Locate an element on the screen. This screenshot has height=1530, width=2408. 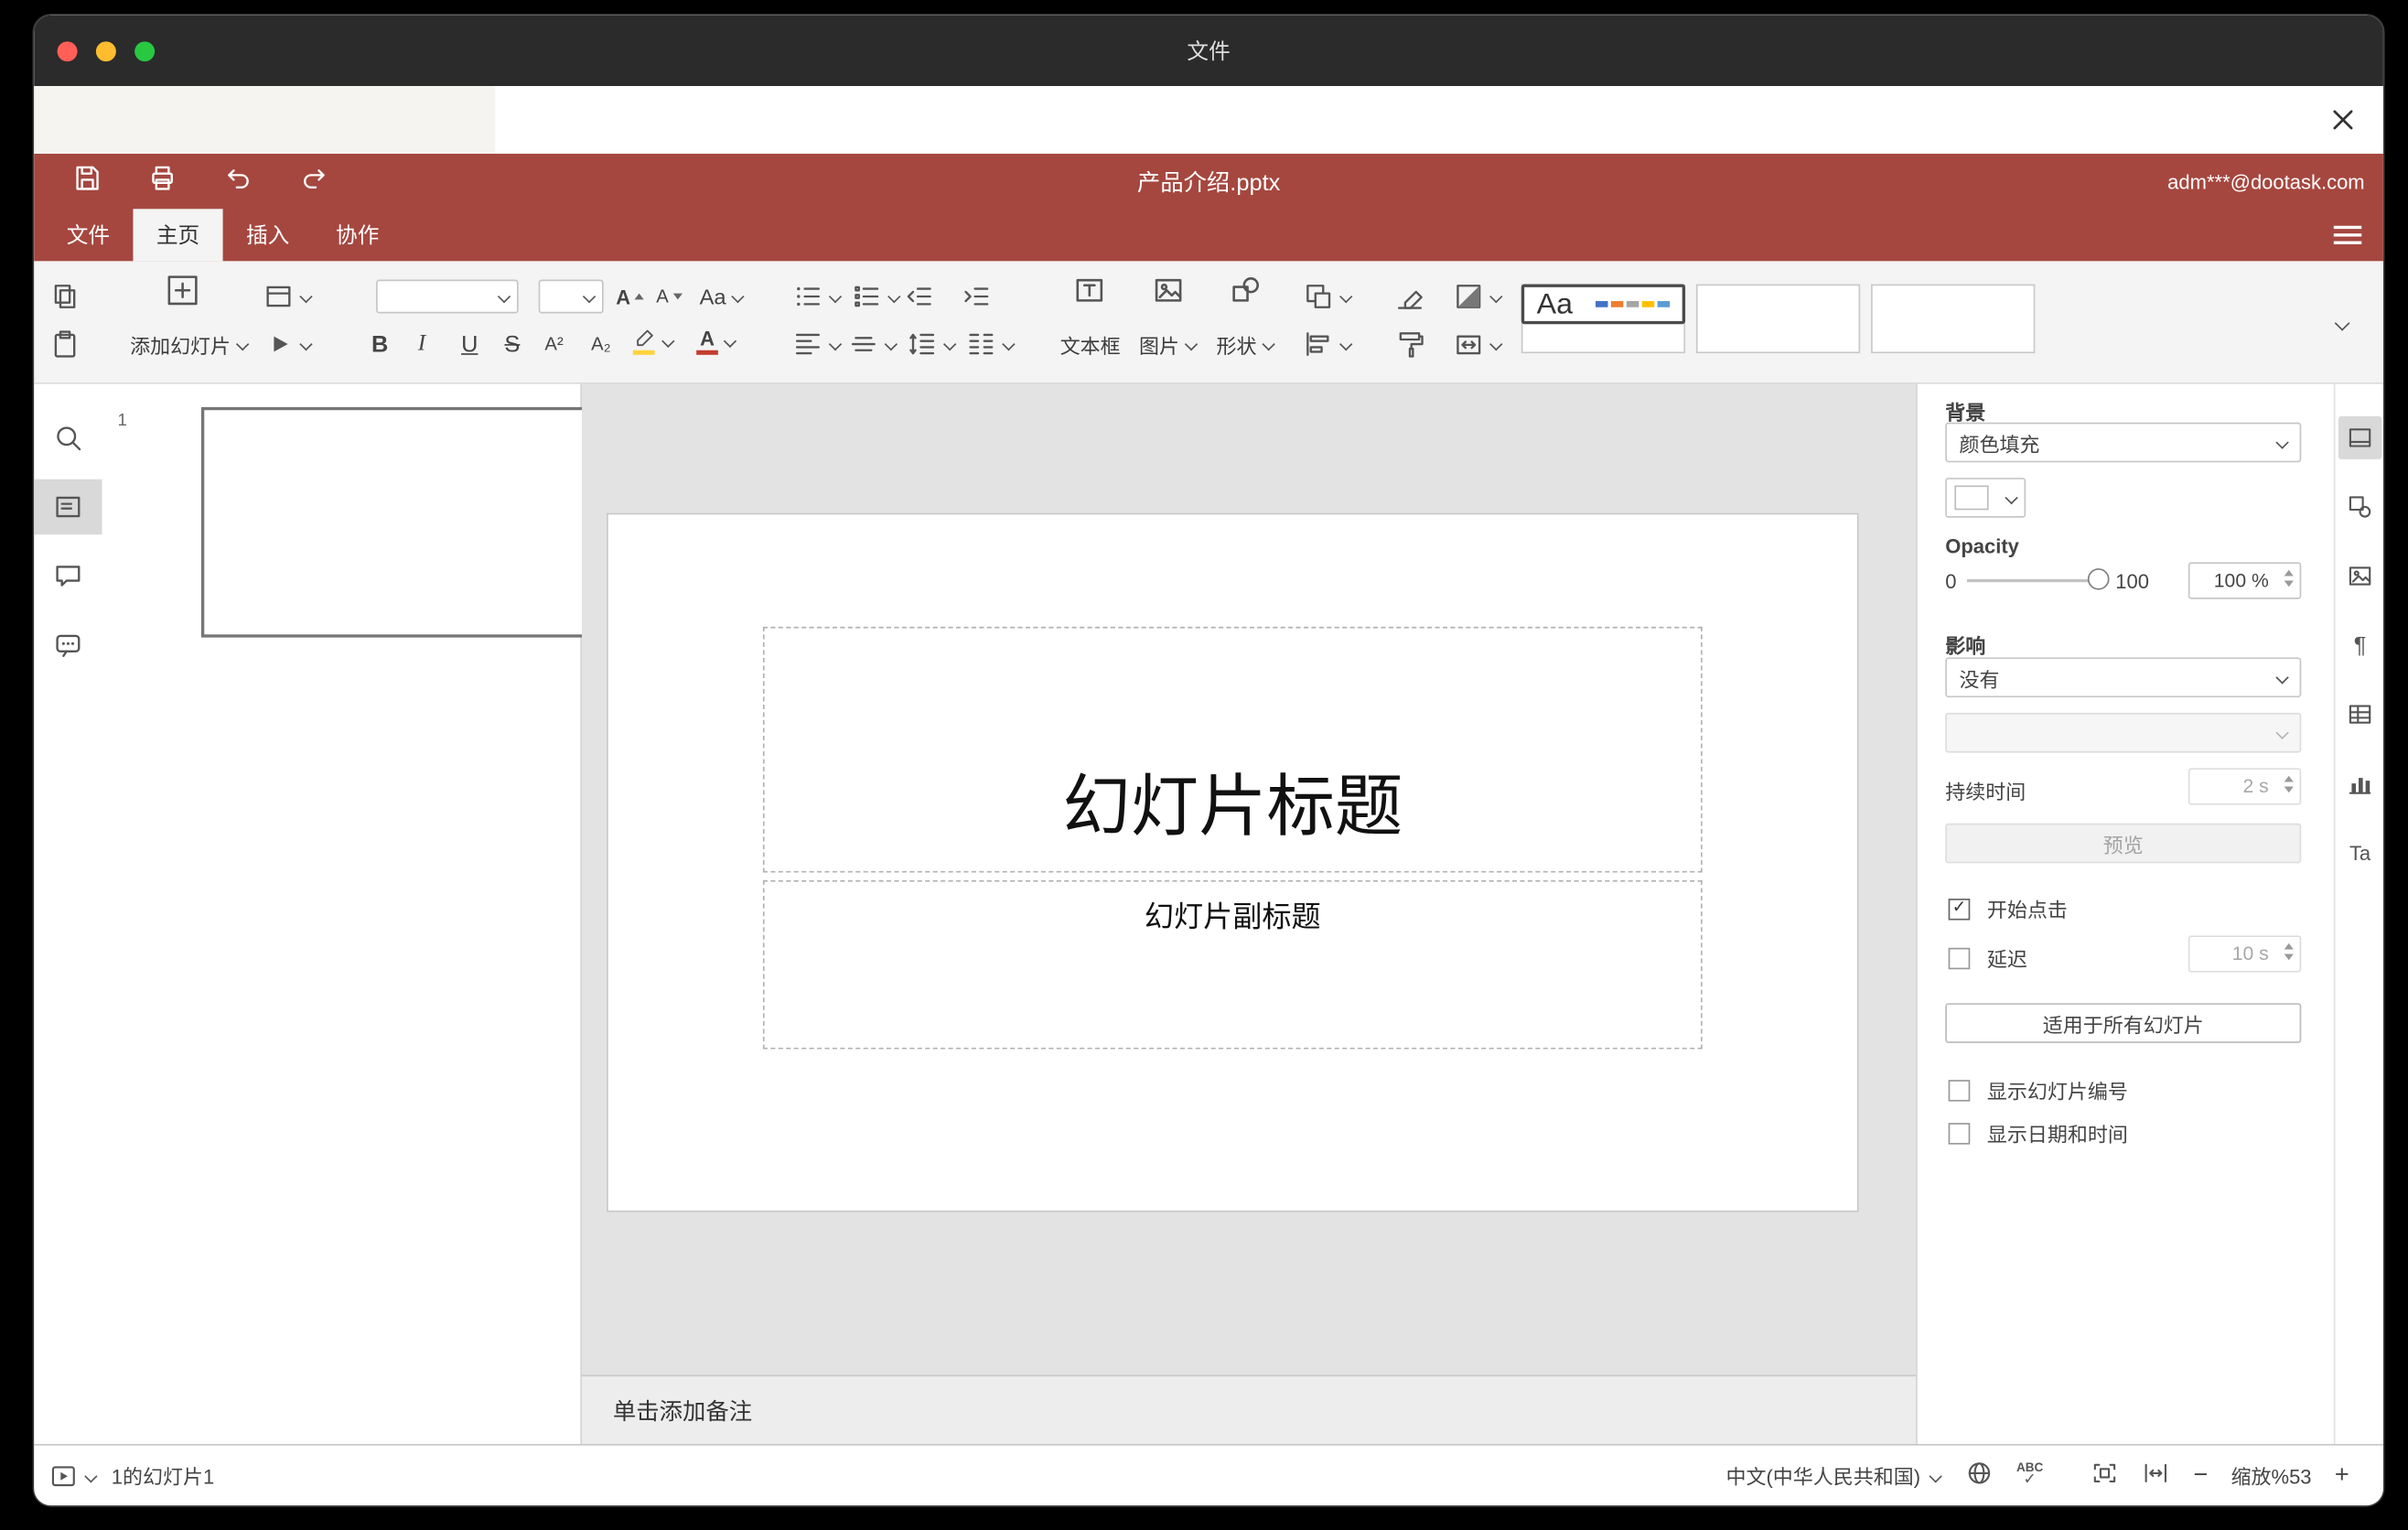
font-color-button: A is located at coordinates (715, 341).